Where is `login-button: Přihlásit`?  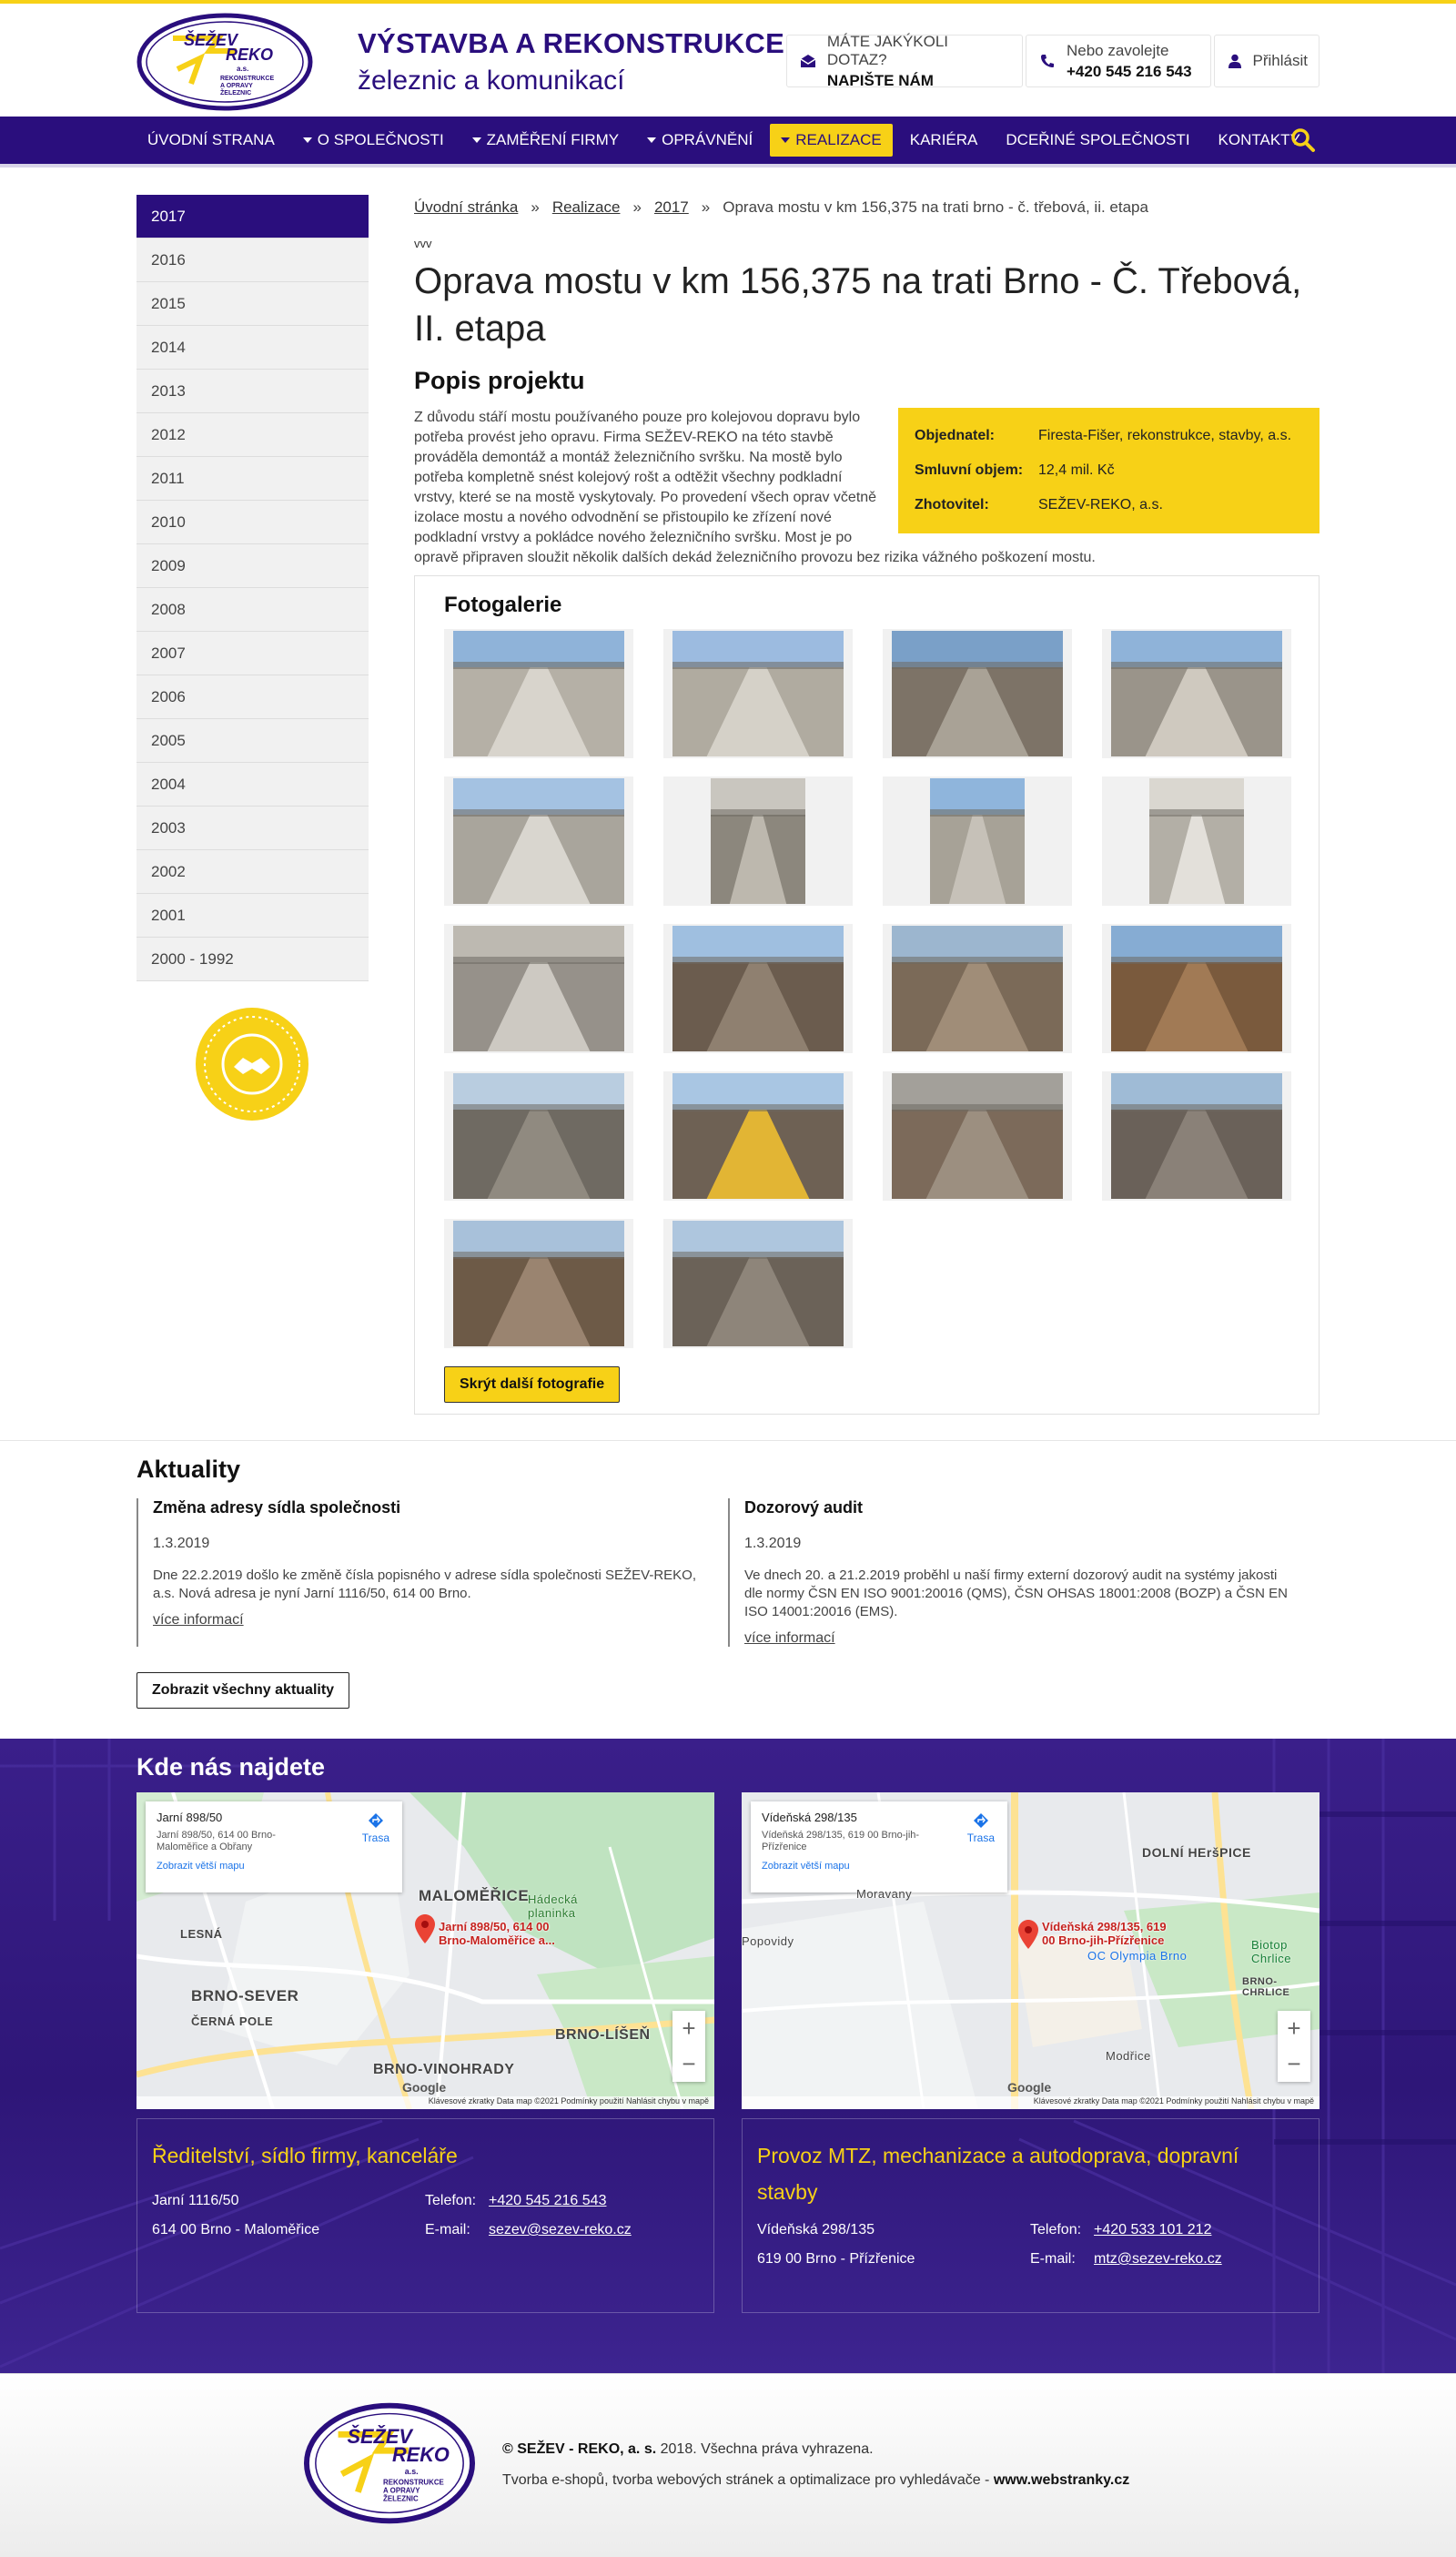 login-button: Přihlásit is located at coordinates (1267, 61).